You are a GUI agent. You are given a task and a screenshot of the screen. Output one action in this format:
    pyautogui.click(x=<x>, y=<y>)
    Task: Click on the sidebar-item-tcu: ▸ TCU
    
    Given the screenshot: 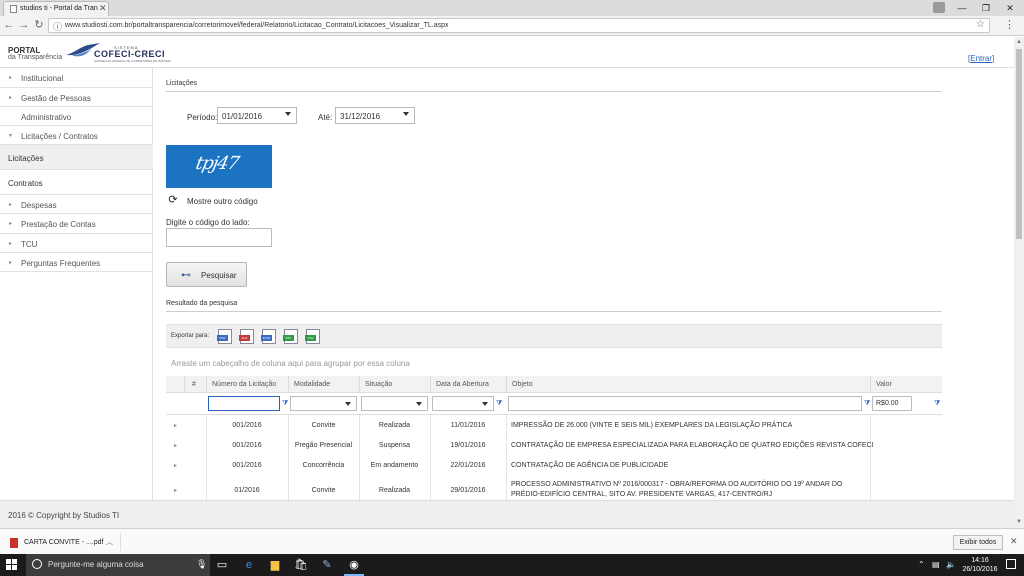 What is the action you would take?
    pyautogui.click(x=76, y=243)
    